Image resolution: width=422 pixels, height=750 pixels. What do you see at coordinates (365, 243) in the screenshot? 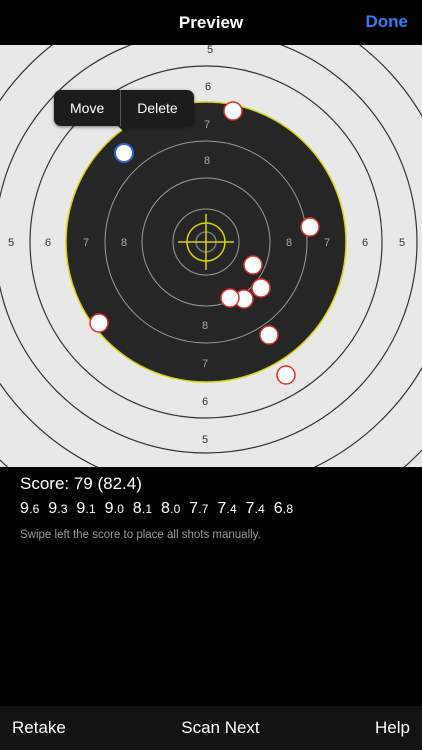
I see `ring-label-right-6: 6` at bounding box center [365, 243].